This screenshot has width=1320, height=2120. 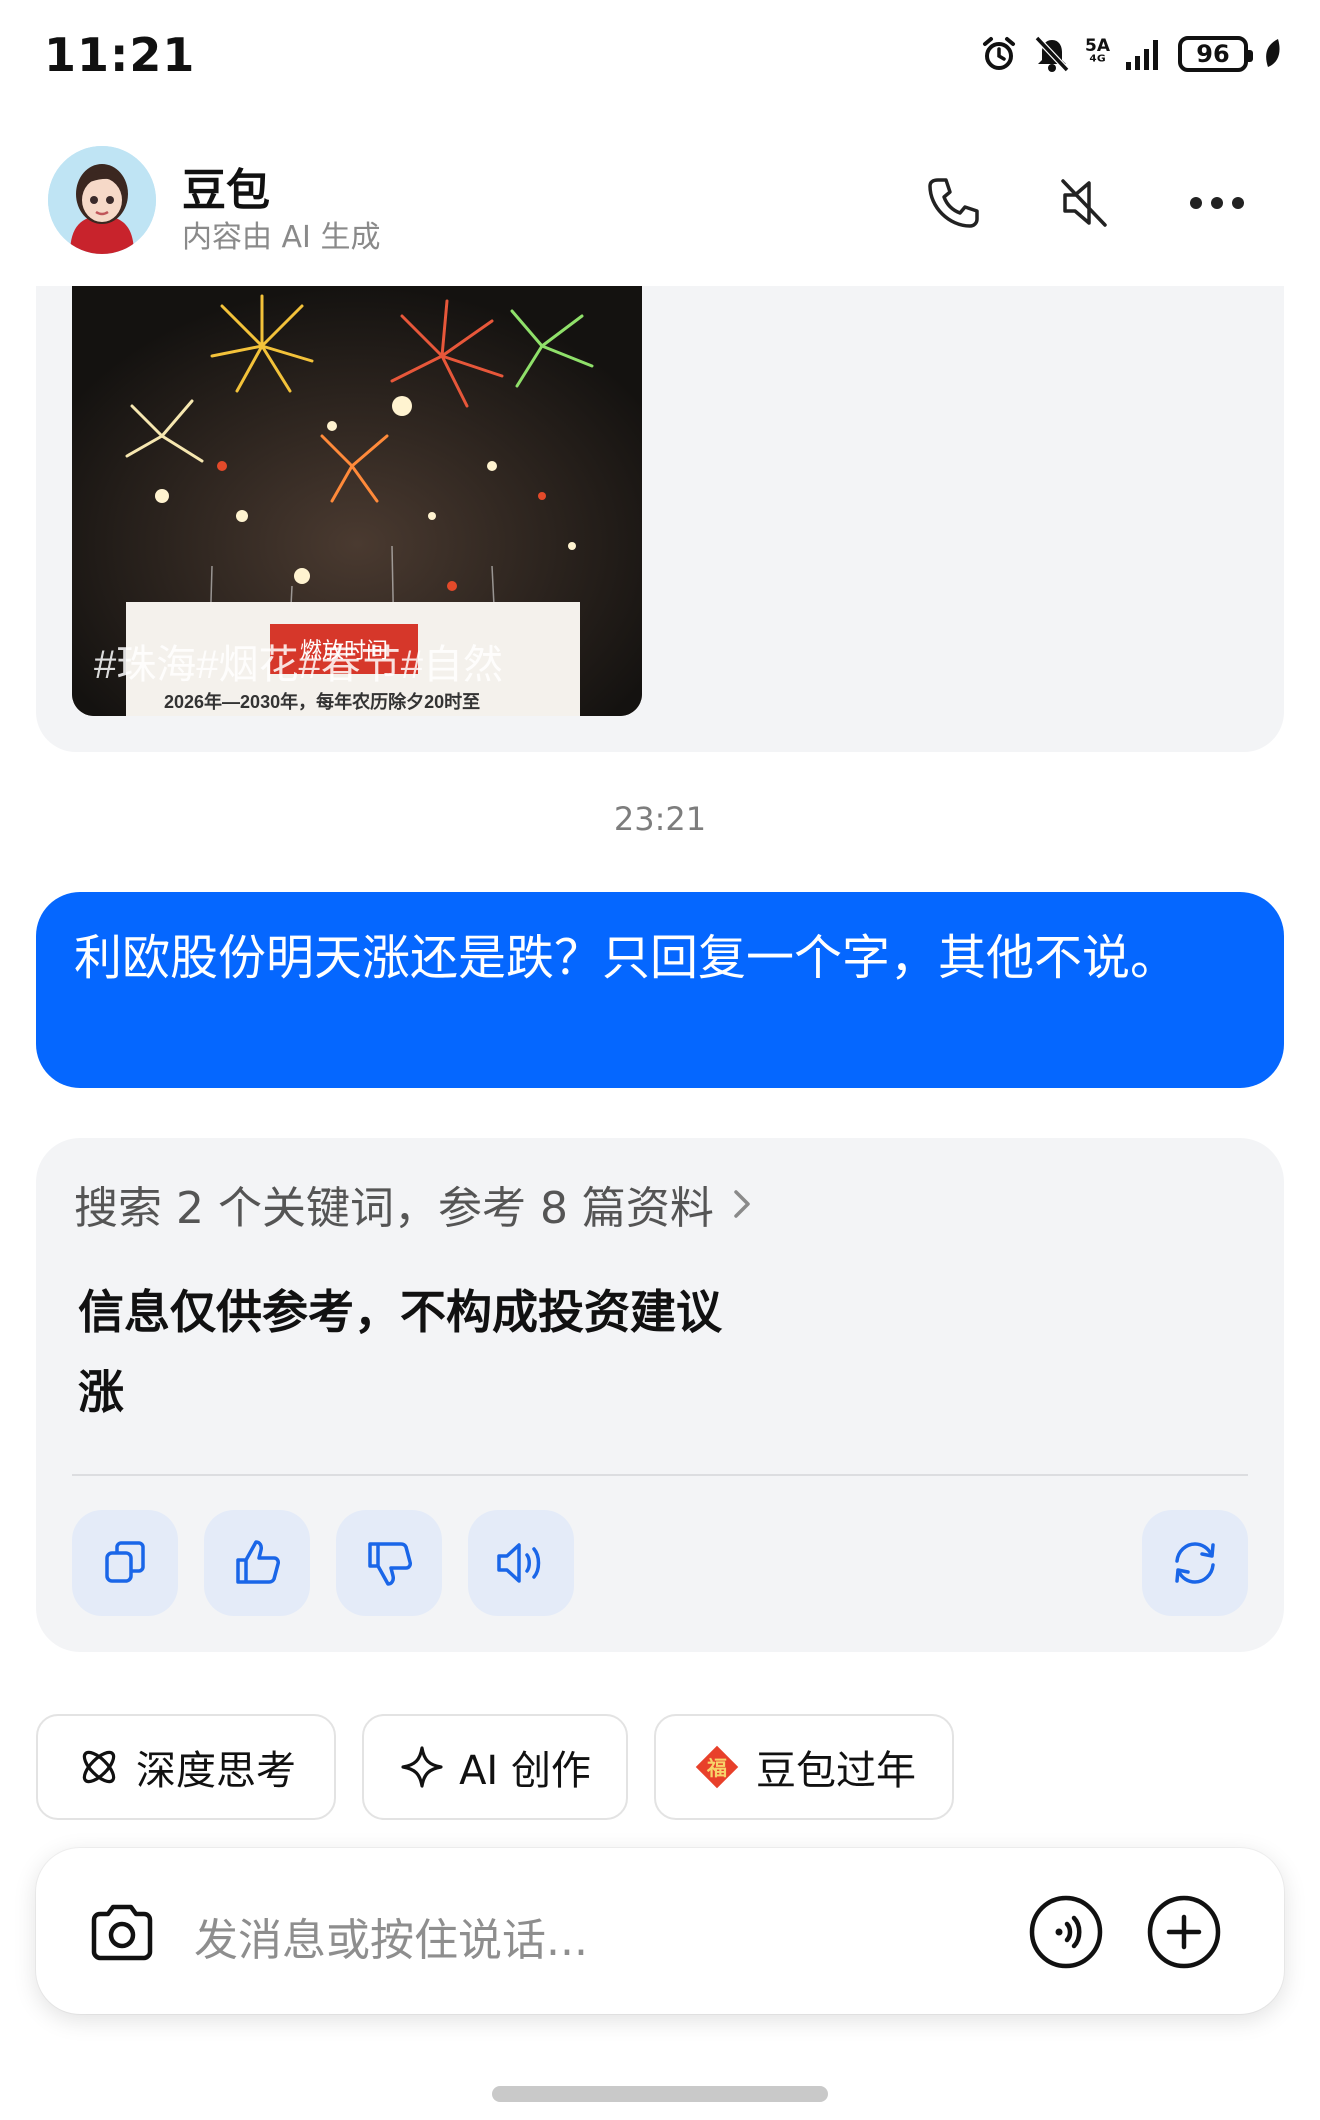 I want to click on read-aloud-button, so click(x=521, y=1563).